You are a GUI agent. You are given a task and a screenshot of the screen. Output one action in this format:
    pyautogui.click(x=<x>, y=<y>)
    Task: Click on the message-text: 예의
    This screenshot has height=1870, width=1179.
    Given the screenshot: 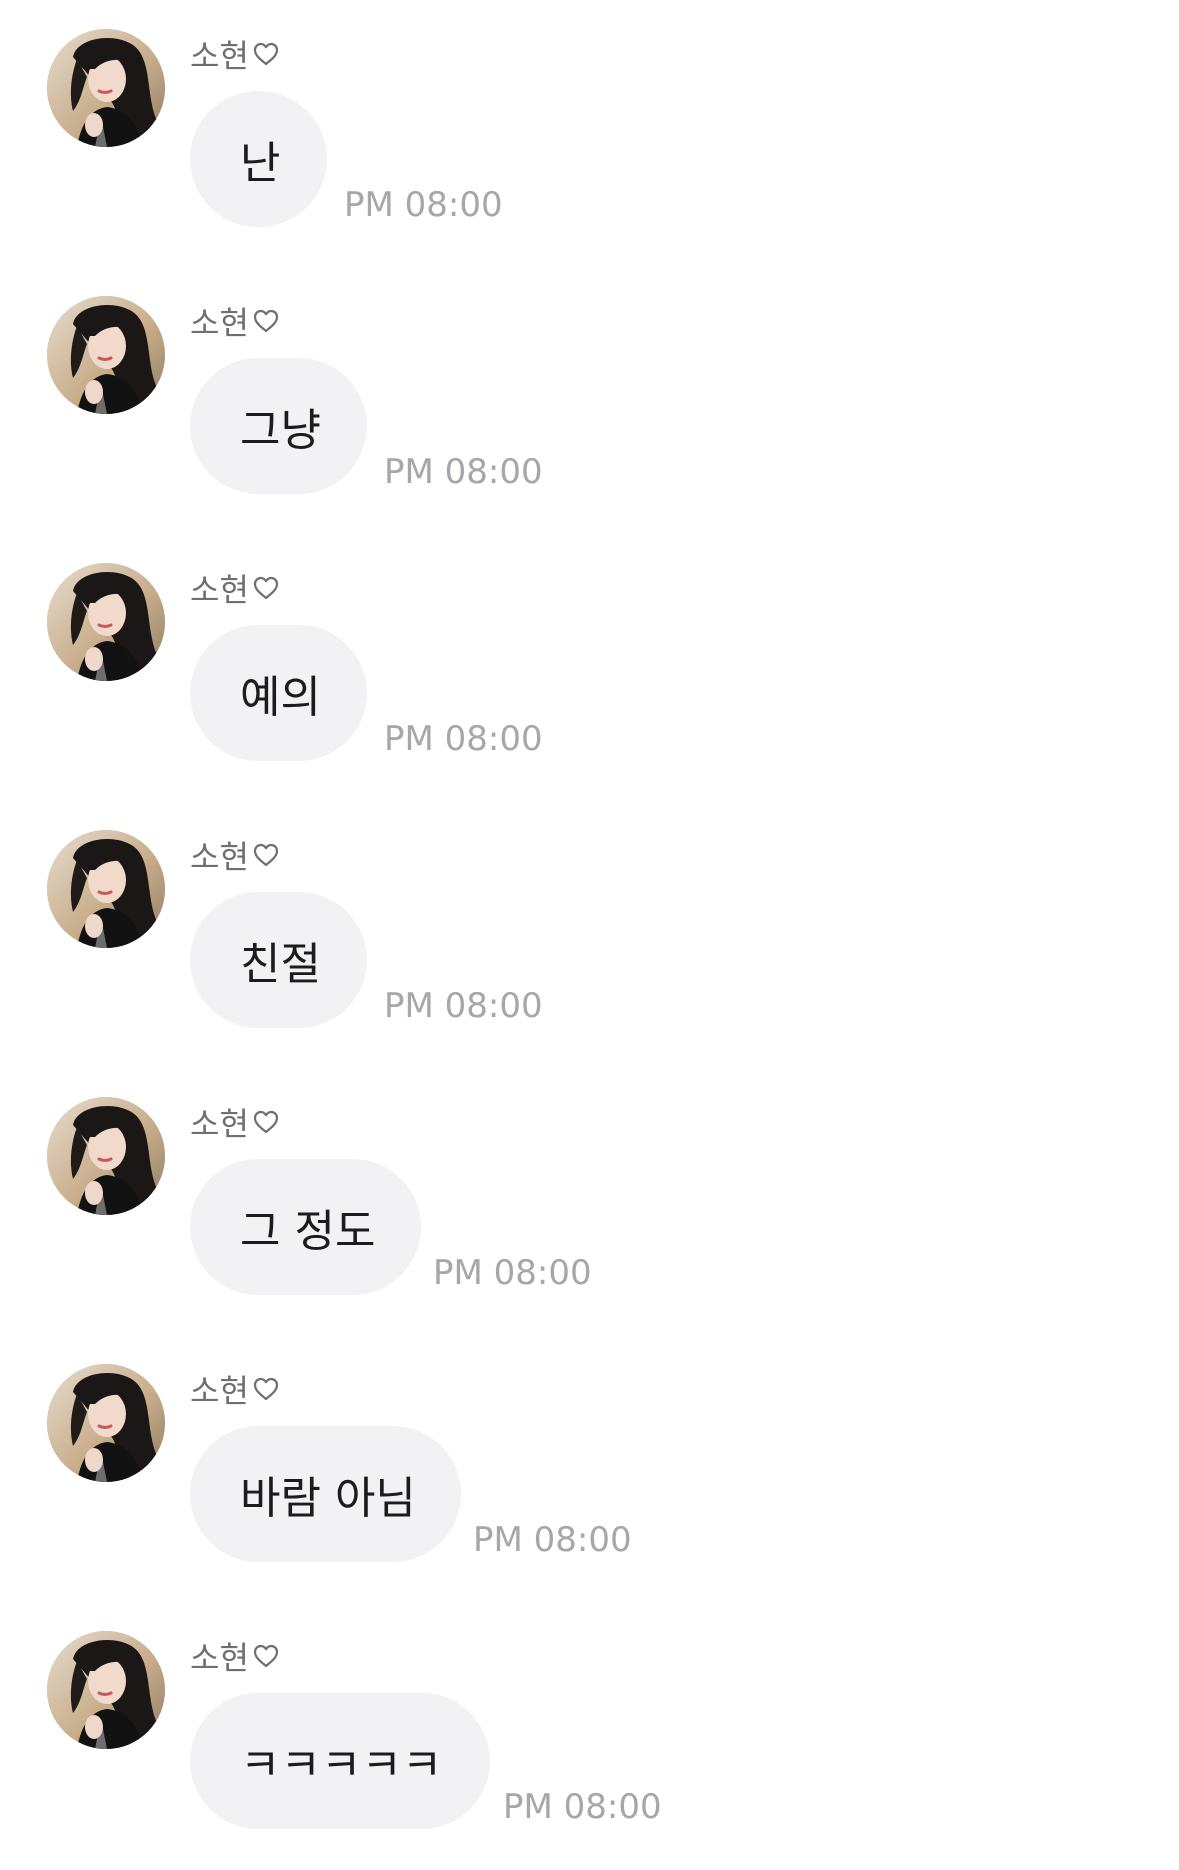 What is the action you would take?
    pyautogui.click(x=280, y=697)
    